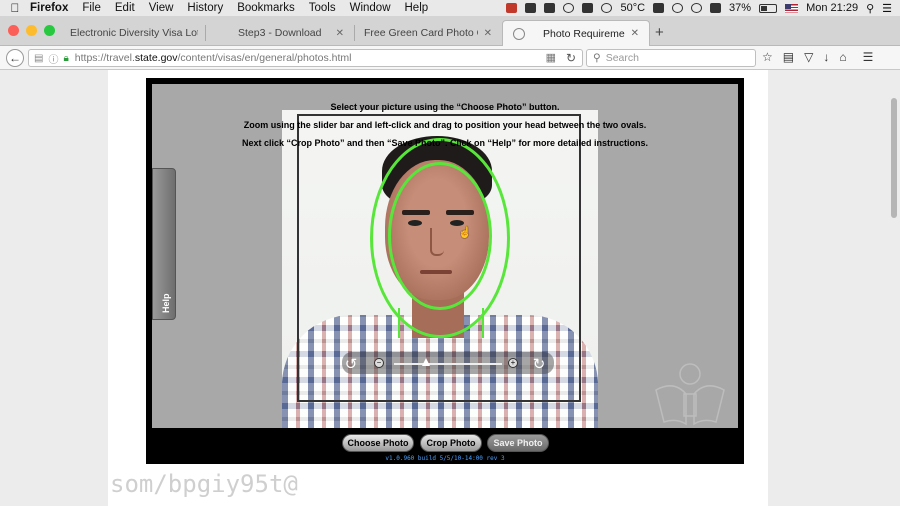 This screenshot has width=900, height=506. What do you see at coordinates (868, 57) in the screenshot?
I see `hamburger-menu-icon: ☰` at bounding box center [868, 57].